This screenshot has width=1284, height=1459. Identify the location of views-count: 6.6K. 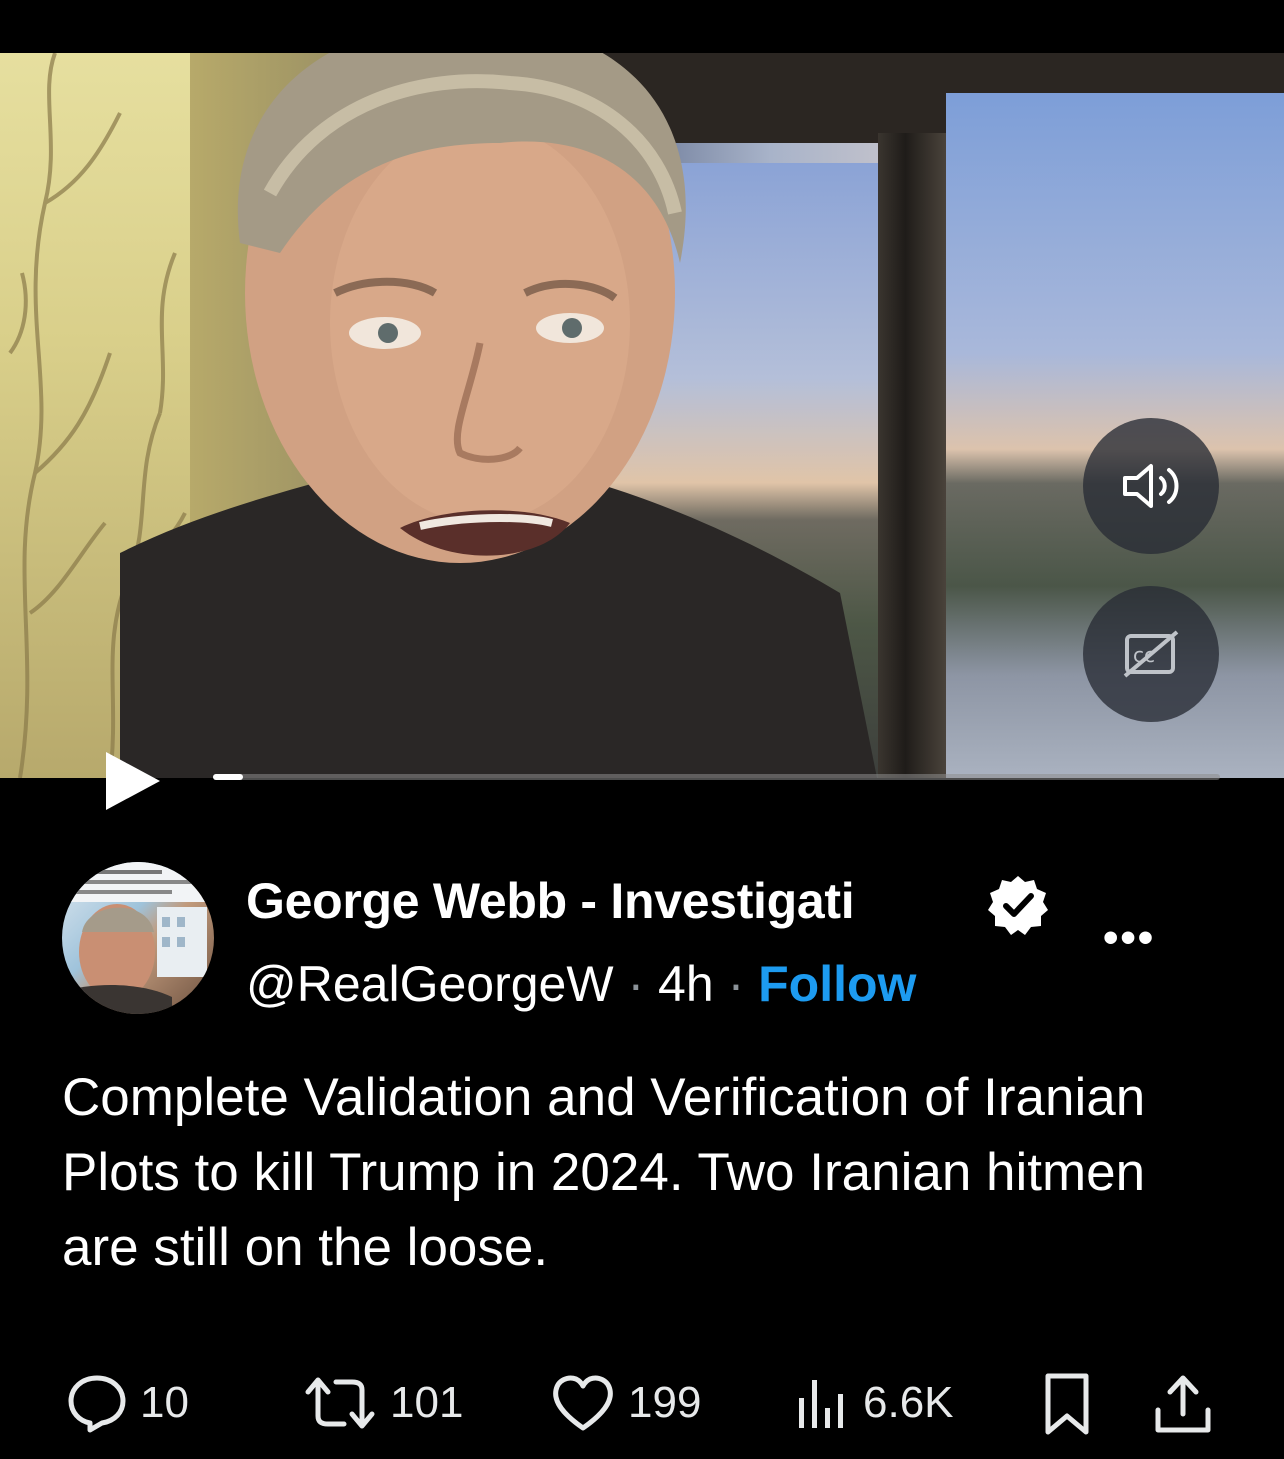
(908, 1402).